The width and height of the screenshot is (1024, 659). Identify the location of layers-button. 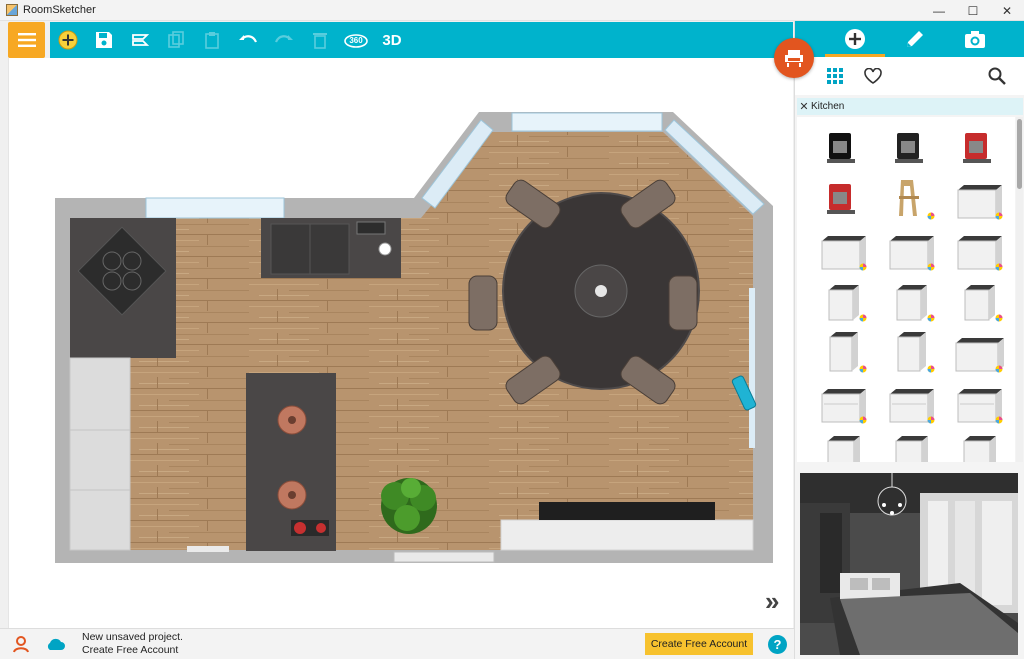
(140, 40).